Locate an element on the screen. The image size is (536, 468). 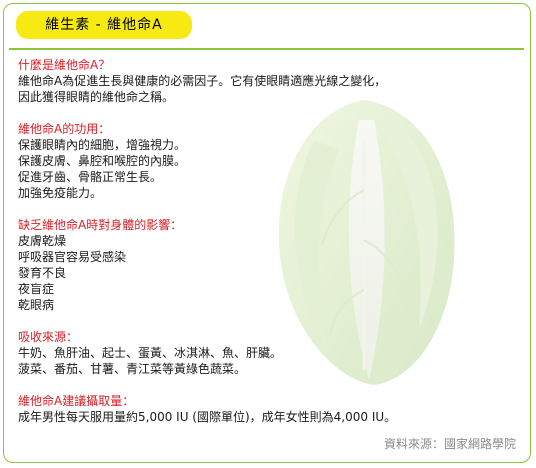
source-credit: 資料來源：國家網路學院 is located at coordinates (449, 444).